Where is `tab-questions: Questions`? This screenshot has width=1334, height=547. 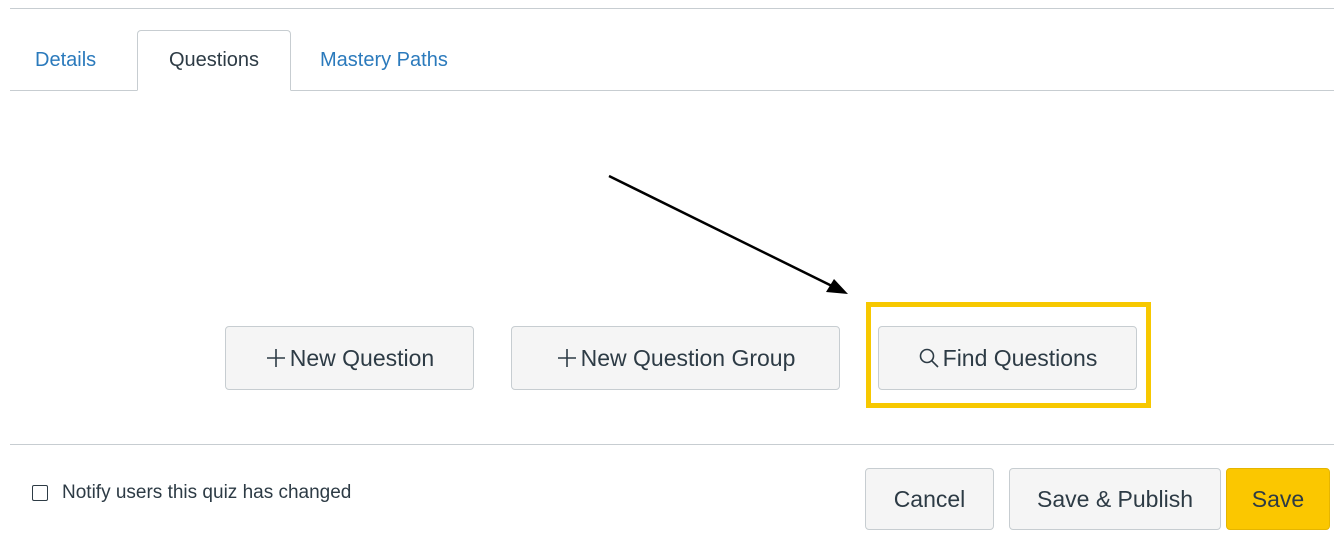
tab-questions: Questions is located at coordinates (214, 60).